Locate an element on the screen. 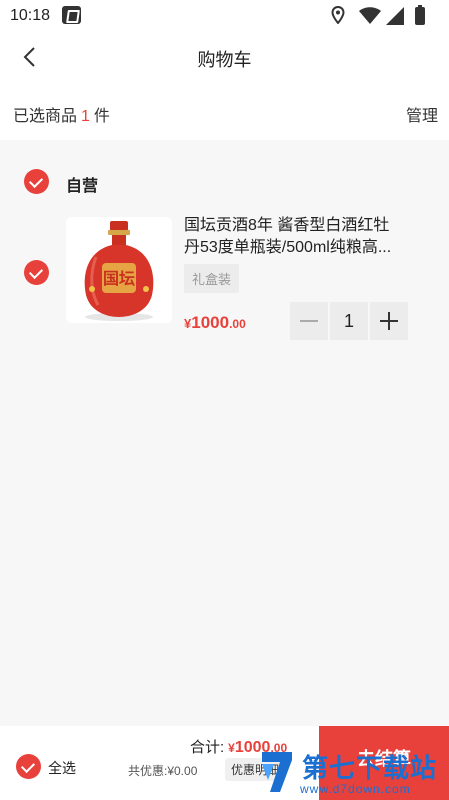 This screenshot has width=449, height=800. selection-bar: 已选商品 1 件 管理 is located at coordinates (224, 112).